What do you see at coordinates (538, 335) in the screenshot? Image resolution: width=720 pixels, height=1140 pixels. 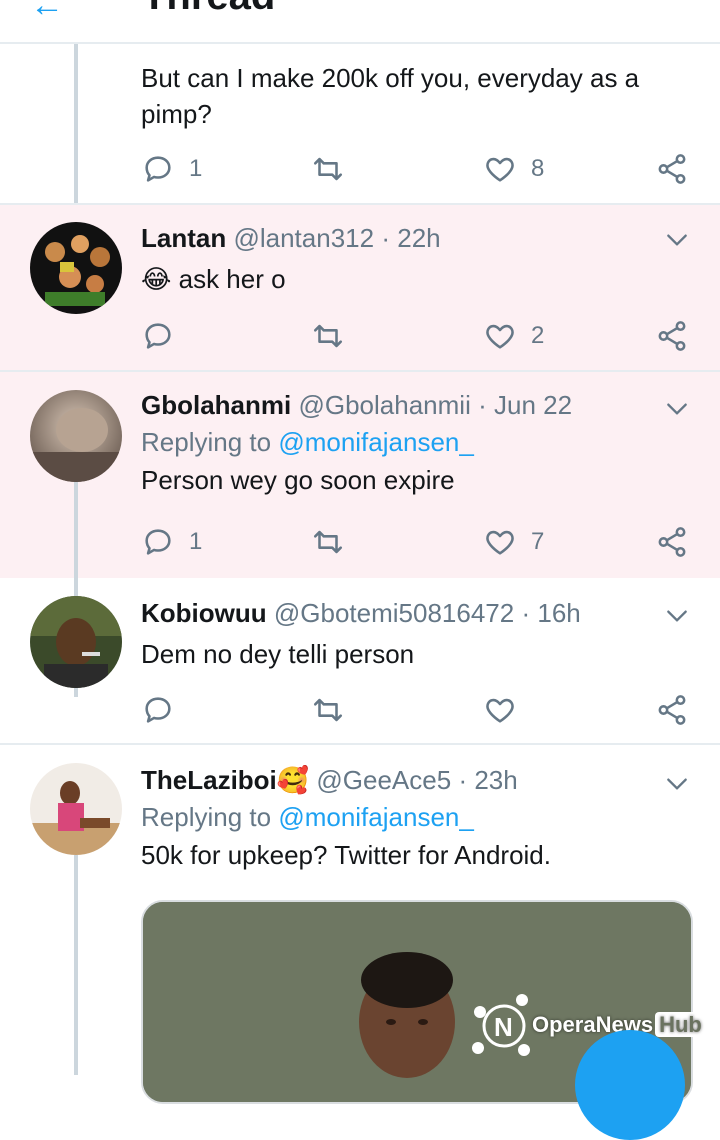 I see `like-count: 2` at bounding box center [538, 335].